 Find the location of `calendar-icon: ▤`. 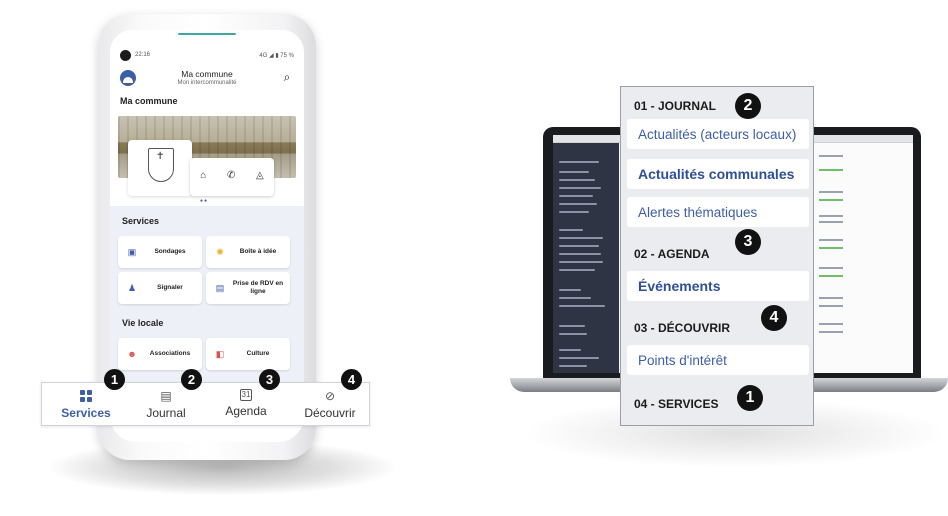

calendar-icon: ▤ is located at coordinates (220, 288).